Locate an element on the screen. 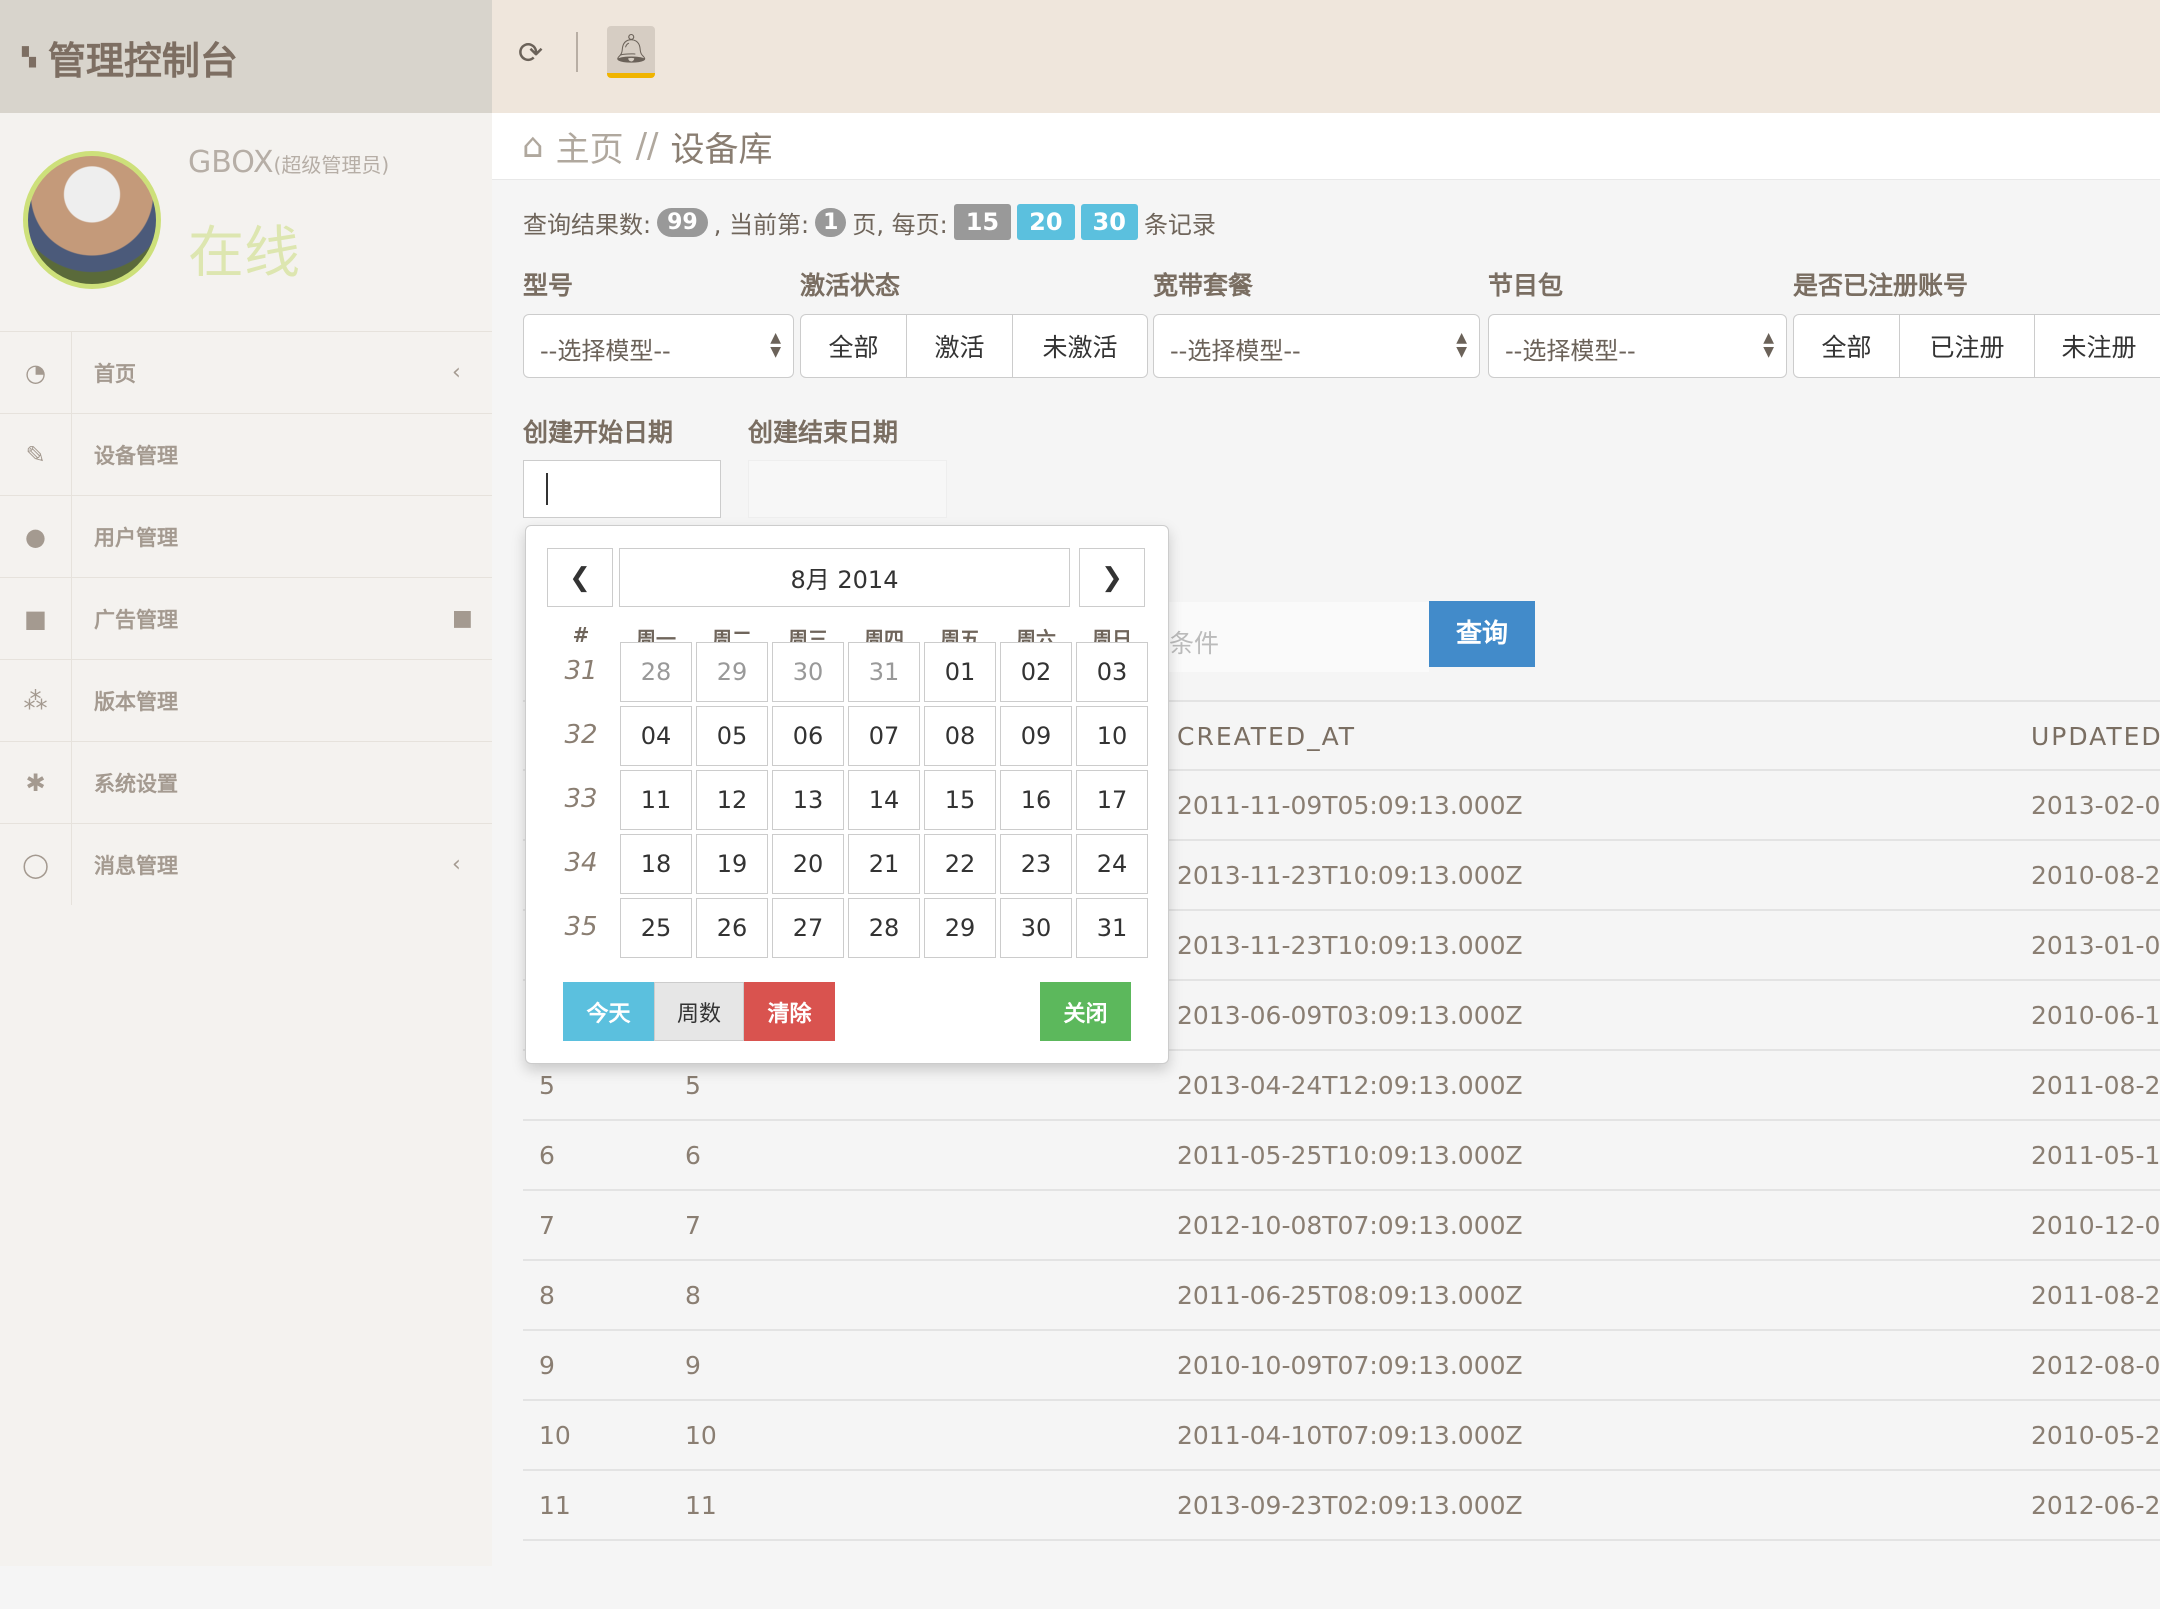  calendar-day: 04 is located at coordinates (656, 736).